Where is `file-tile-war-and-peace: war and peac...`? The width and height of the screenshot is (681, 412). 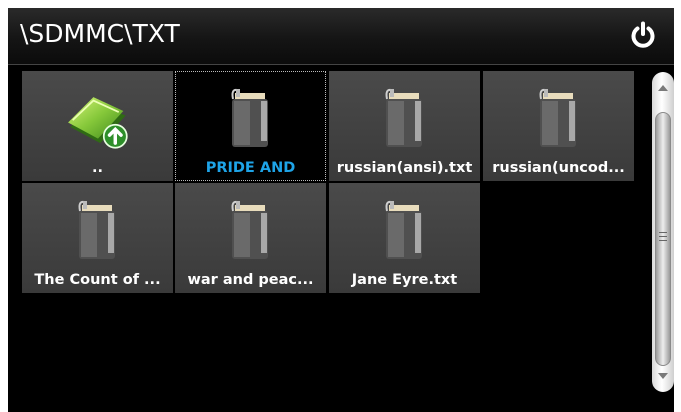
file-tile-war-and-peace: war and peac... is located at coordinates (250, 238).